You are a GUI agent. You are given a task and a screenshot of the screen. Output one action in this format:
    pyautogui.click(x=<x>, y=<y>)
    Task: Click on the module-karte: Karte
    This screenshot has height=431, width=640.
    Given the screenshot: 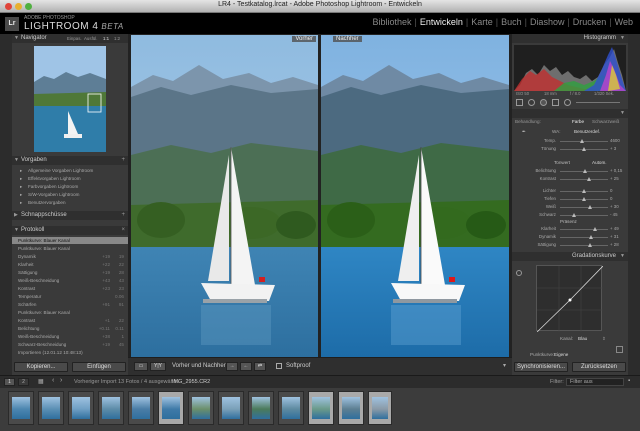 What is the action you would take?
    pyautogui.click(x=482, y=22)
    